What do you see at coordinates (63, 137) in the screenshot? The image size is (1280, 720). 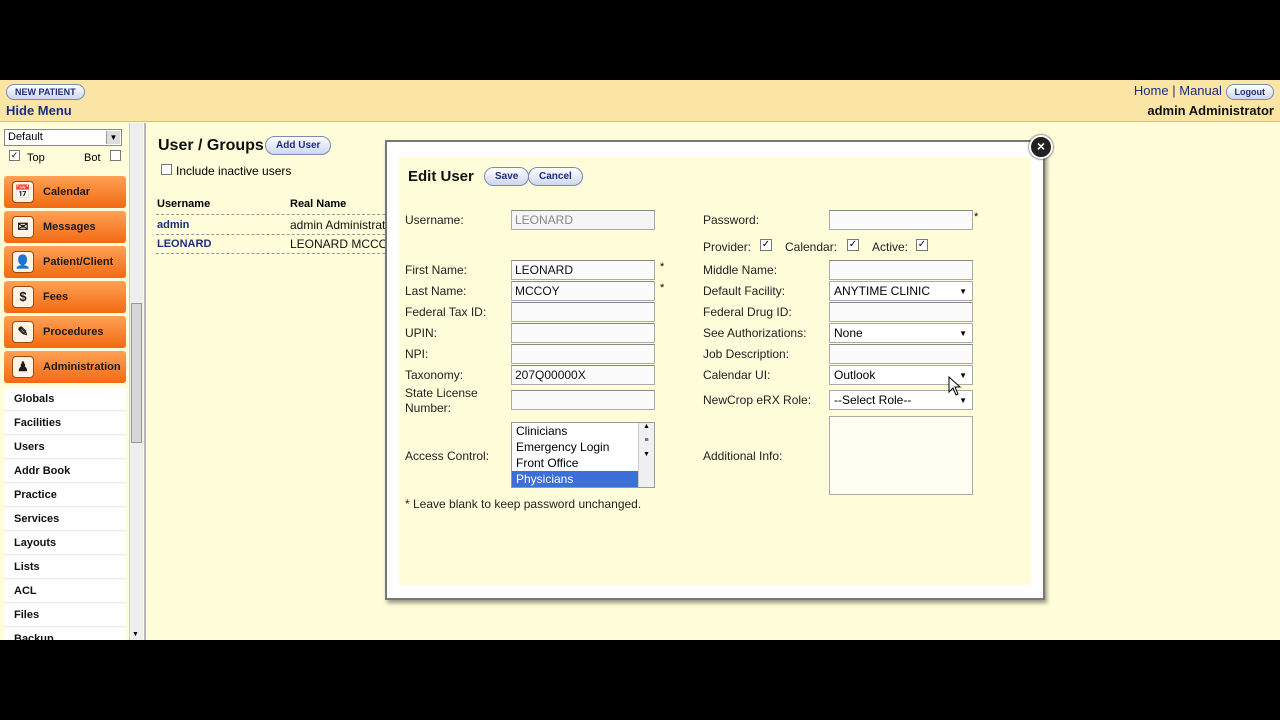 I see `menu-set-select: Default ▼` at bounding box center [63, 137].